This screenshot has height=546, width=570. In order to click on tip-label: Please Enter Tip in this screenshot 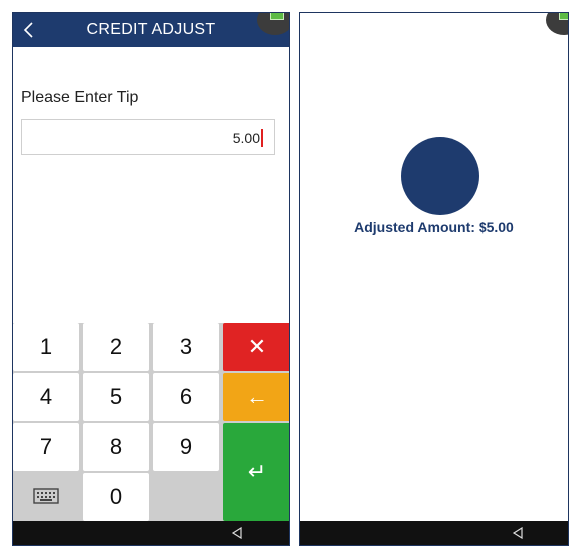, I will do `click(80, 97)`.